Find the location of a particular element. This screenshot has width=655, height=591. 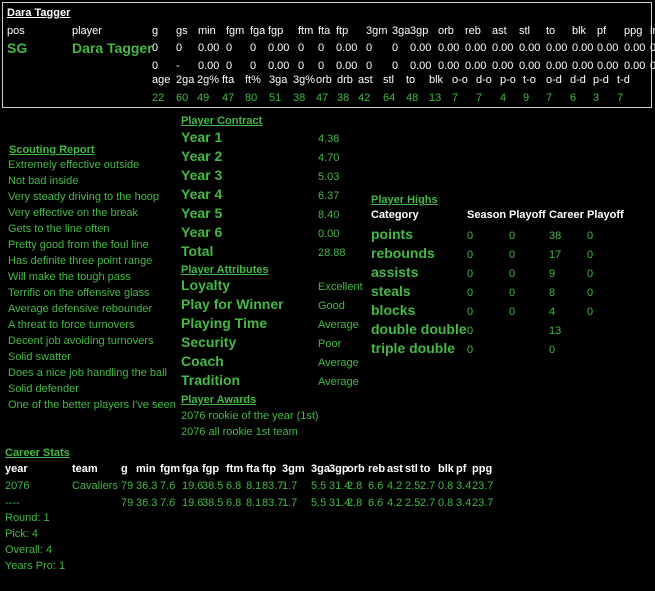

career-stats-title: Career Stats is located at coordinates (37, 453).